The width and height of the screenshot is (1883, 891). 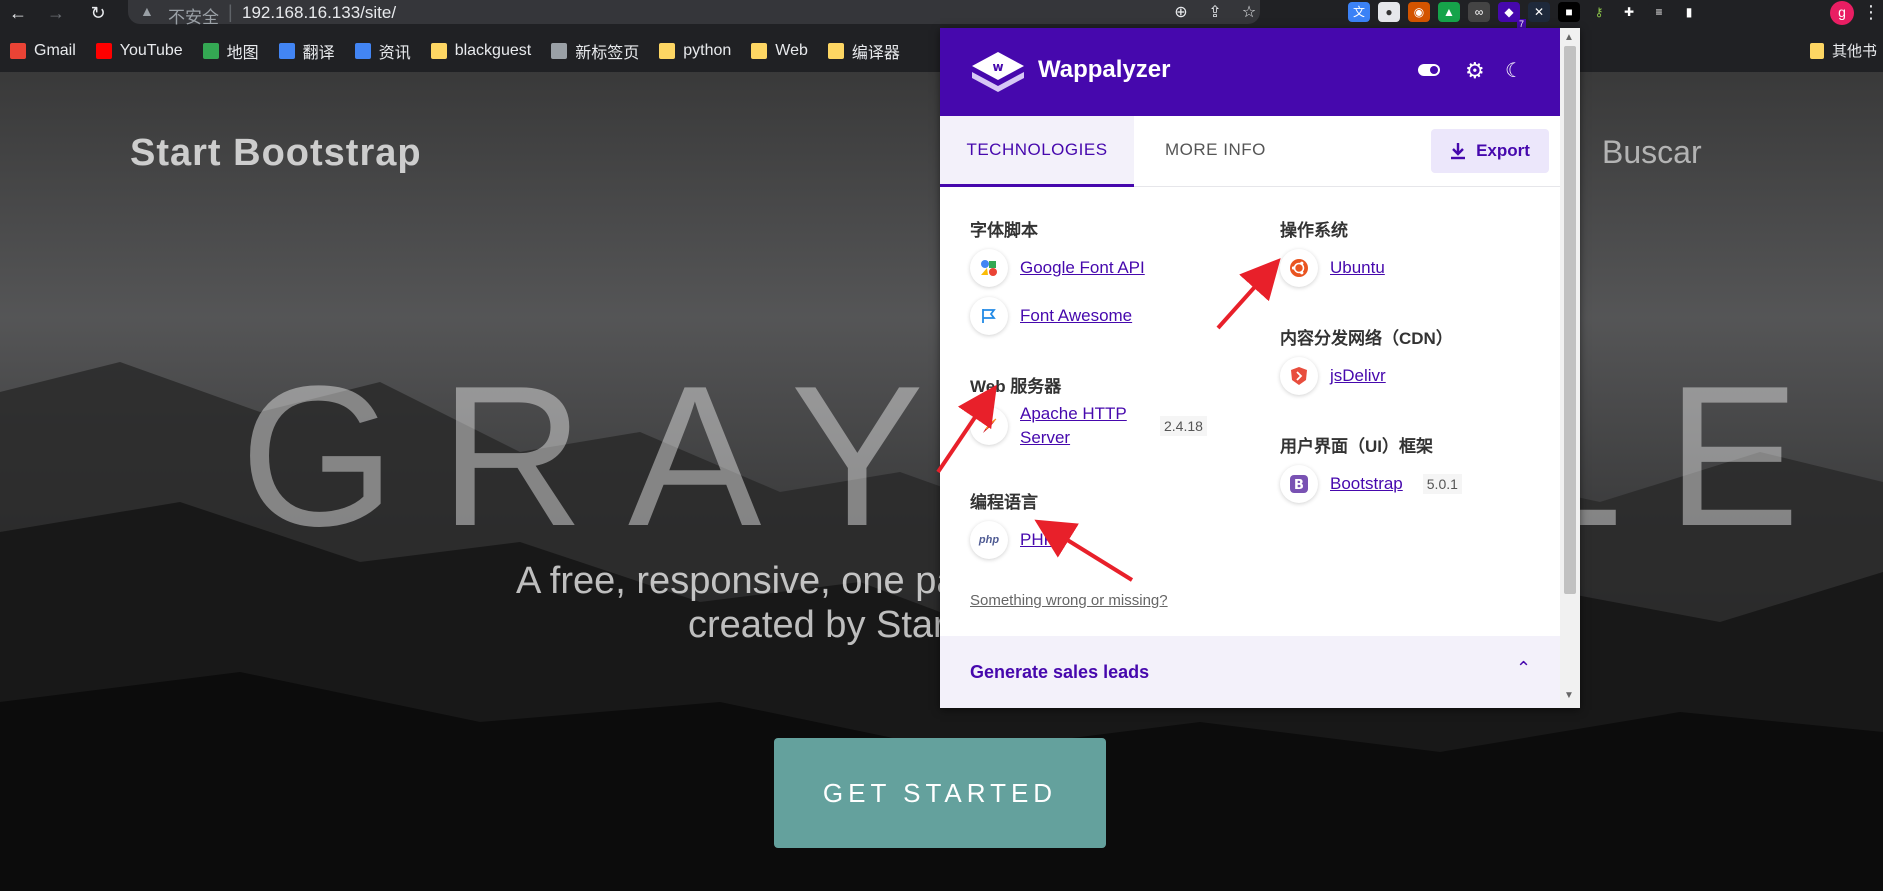 I want to click on bookmark-item: 编译器, so click(x=863, y=51).